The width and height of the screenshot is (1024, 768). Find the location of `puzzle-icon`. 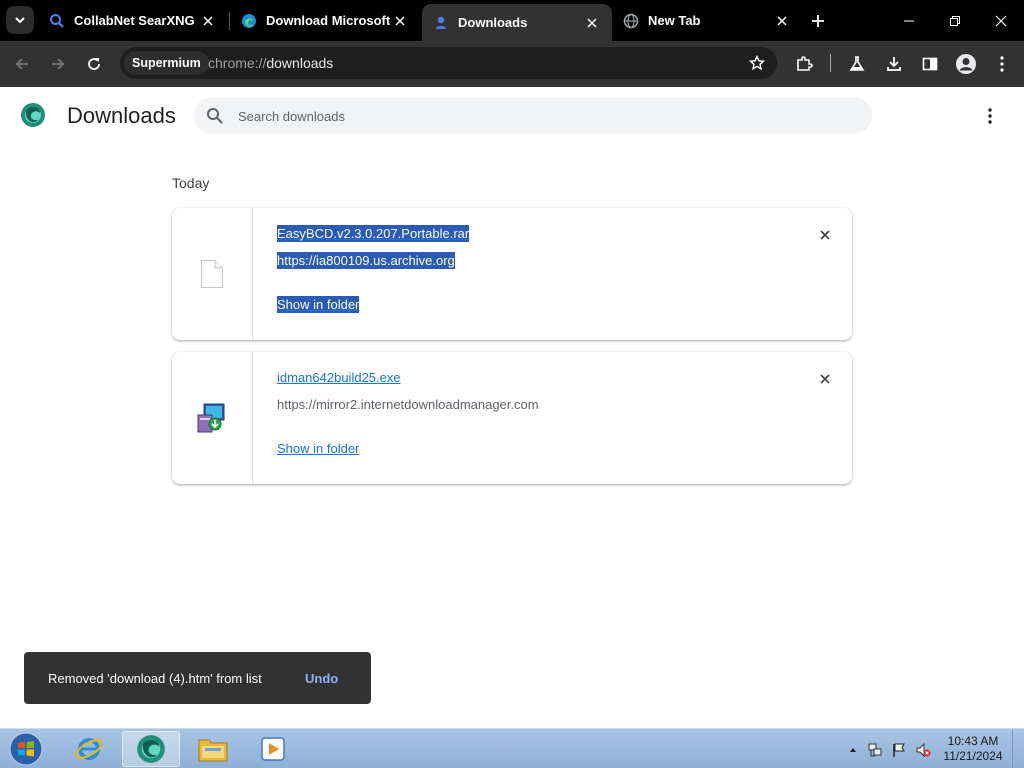

puzzle-icon is located at coordinates (805, 63).